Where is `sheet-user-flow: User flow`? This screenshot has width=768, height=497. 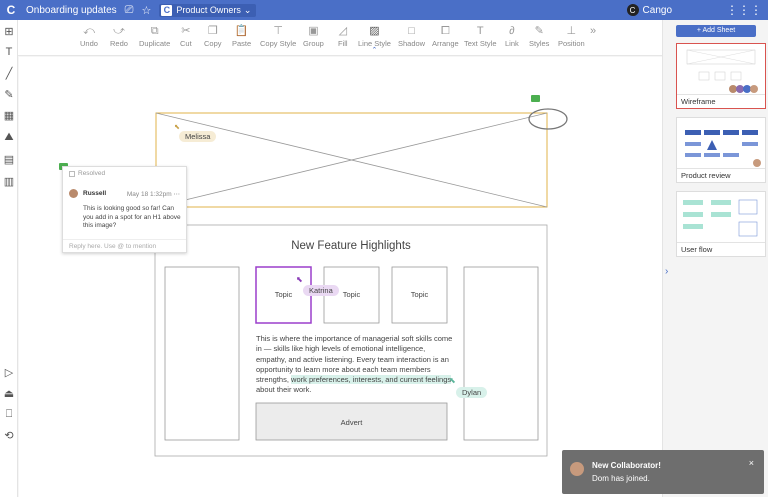 sheet-user-flow: User flow is located at coordinates (721, 224).